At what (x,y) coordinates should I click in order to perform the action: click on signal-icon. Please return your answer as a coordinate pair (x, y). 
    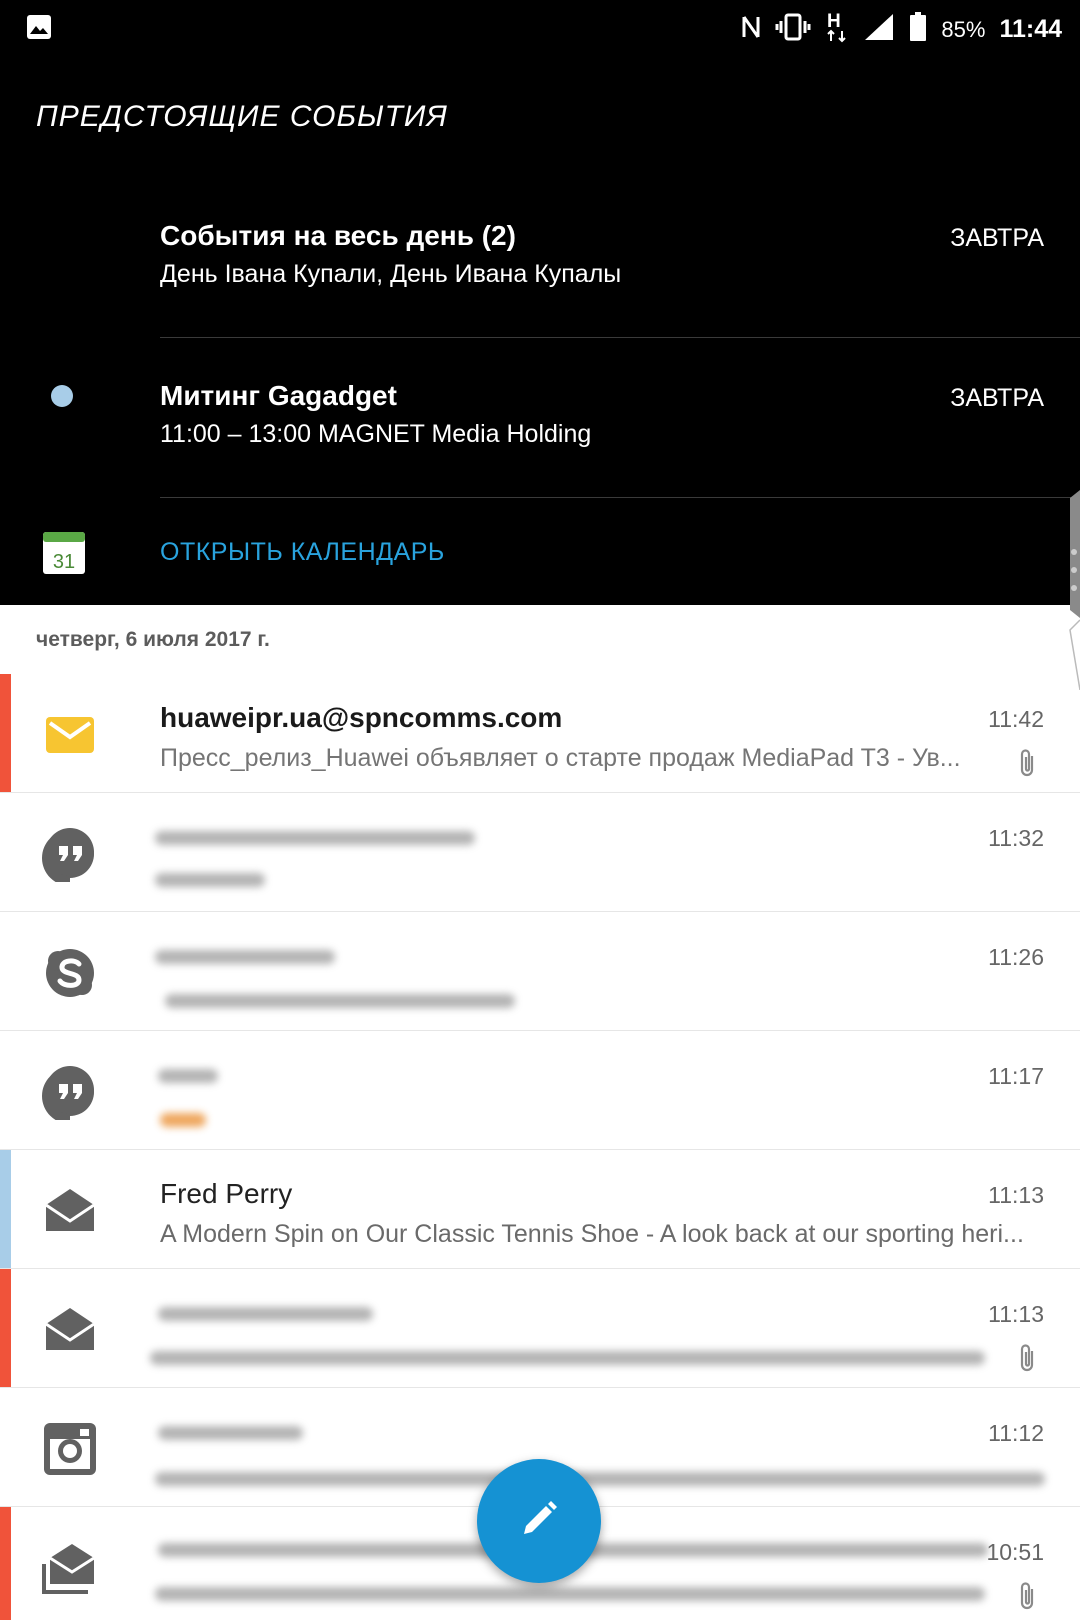
    Looking at the image, I should click on (879, 29).